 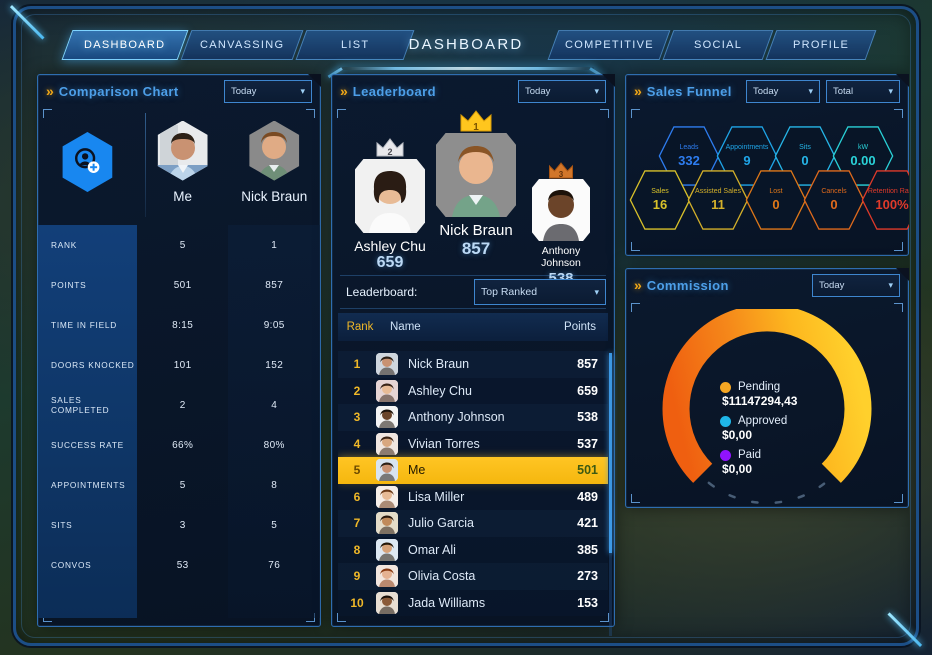 I want to click on podium-name: Ashley Chu, so click(x=390, y=246).